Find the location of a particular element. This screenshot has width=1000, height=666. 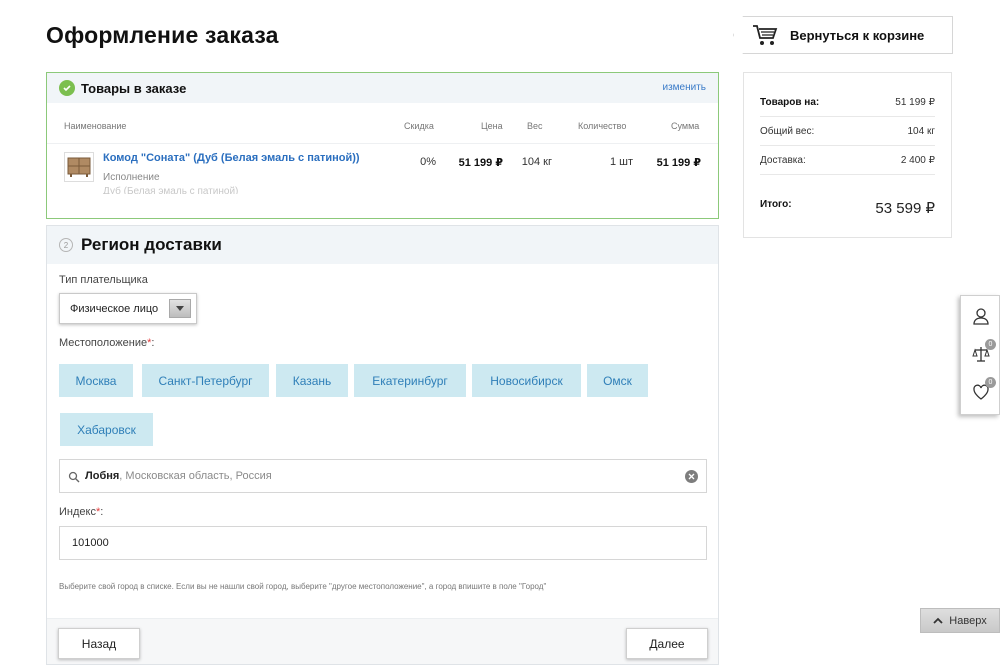

summary-goods-row: Товаров на: 51 199 ₽ is located at coordinates (847, 103).